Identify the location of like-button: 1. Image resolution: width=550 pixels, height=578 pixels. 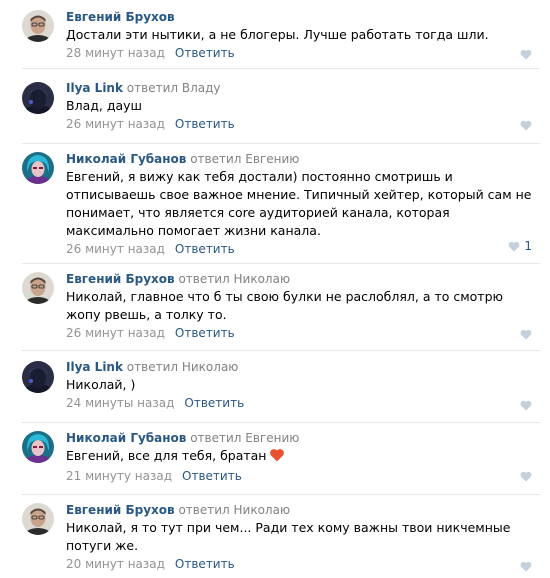
(517, 246).